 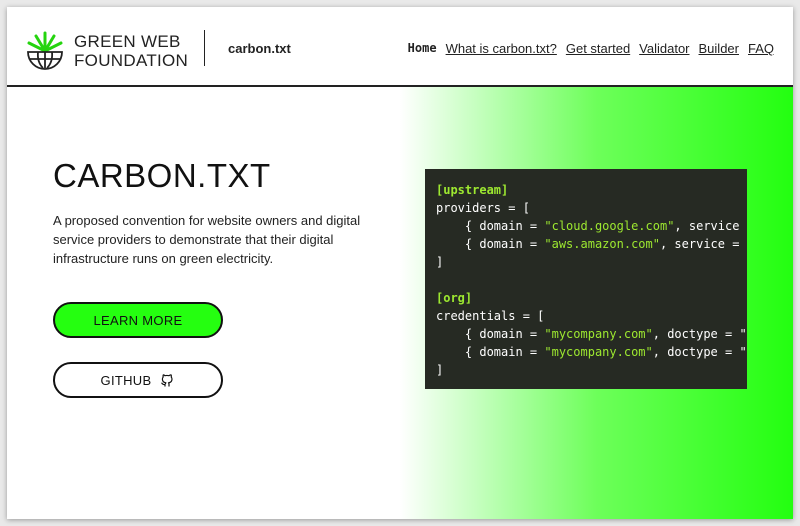 What do you see at coordinates (490, 316) in the screenshot?
I see `code-text: credentials = [` at bounding box center [490, 316].